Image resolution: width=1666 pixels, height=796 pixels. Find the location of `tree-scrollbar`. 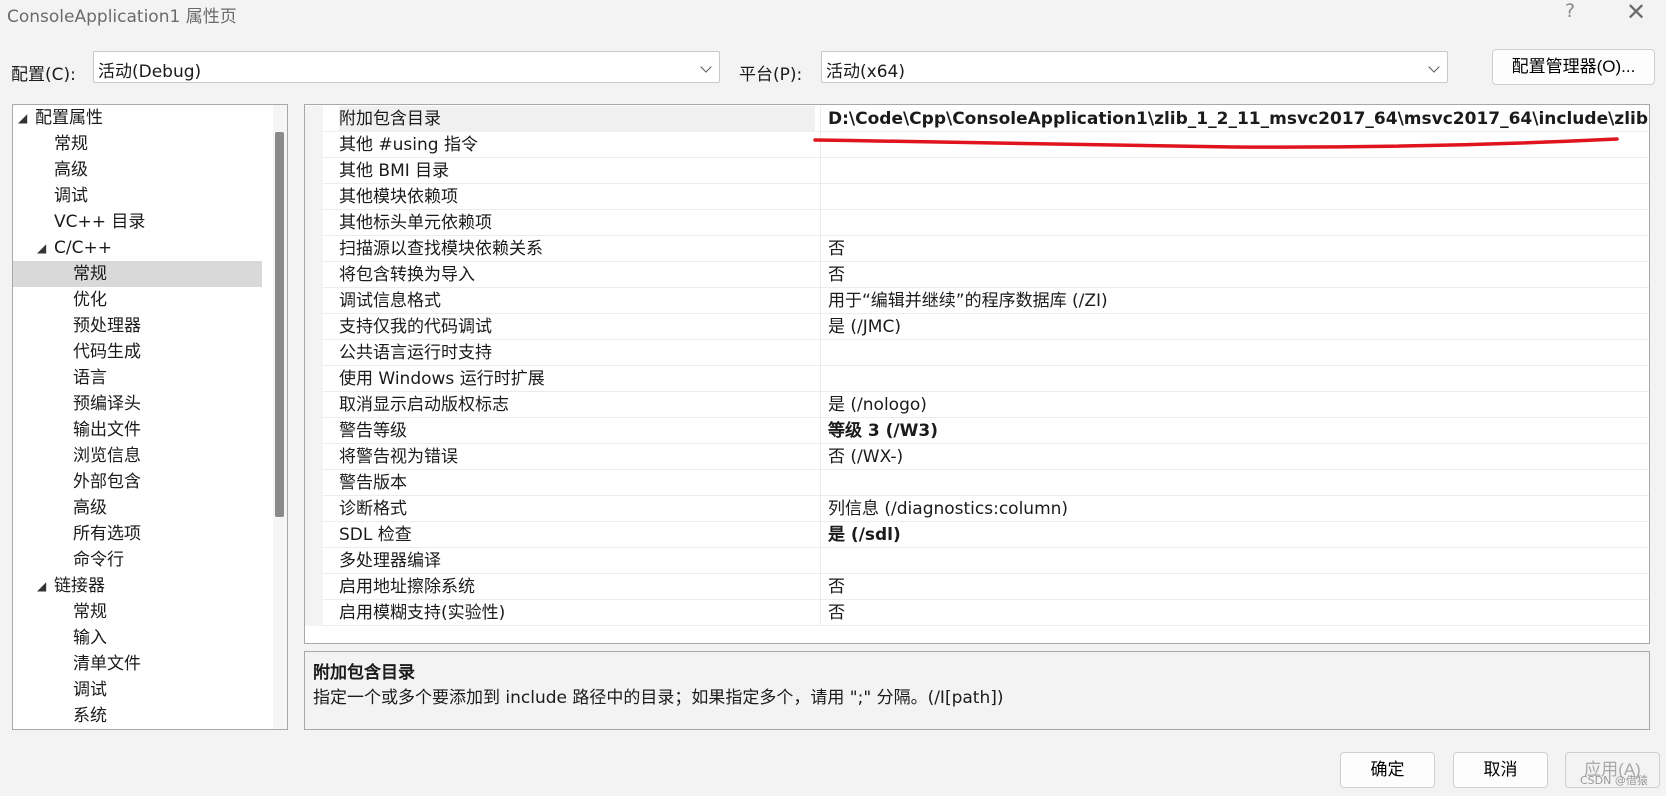

tree-scrollbar is located at coordinates (280, 417).